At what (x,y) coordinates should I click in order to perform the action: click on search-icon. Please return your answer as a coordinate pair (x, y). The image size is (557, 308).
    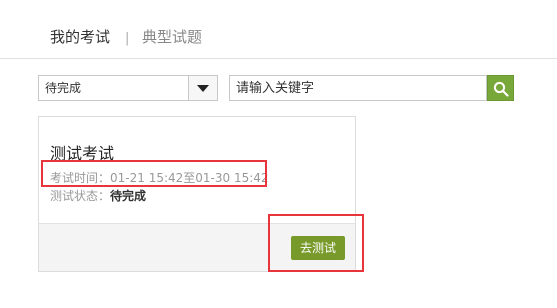
    Looking at the image, I should click on (501, 89).